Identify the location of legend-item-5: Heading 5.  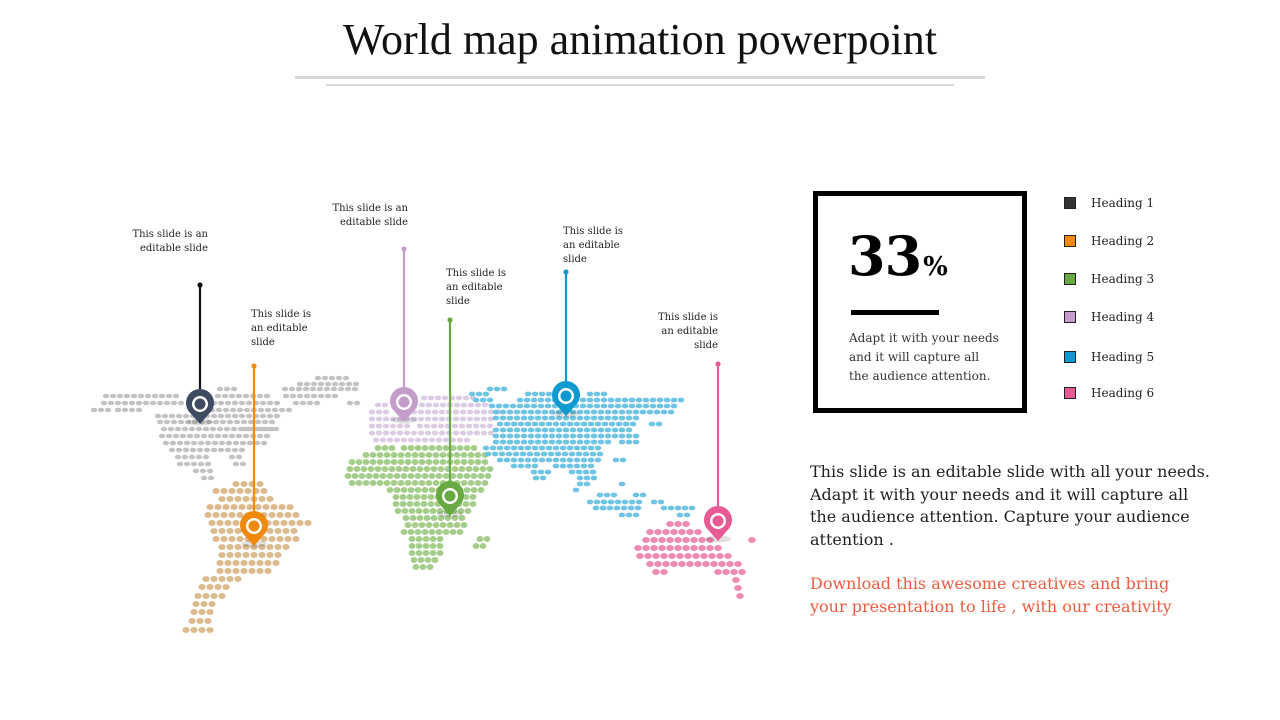
(1124, 357).